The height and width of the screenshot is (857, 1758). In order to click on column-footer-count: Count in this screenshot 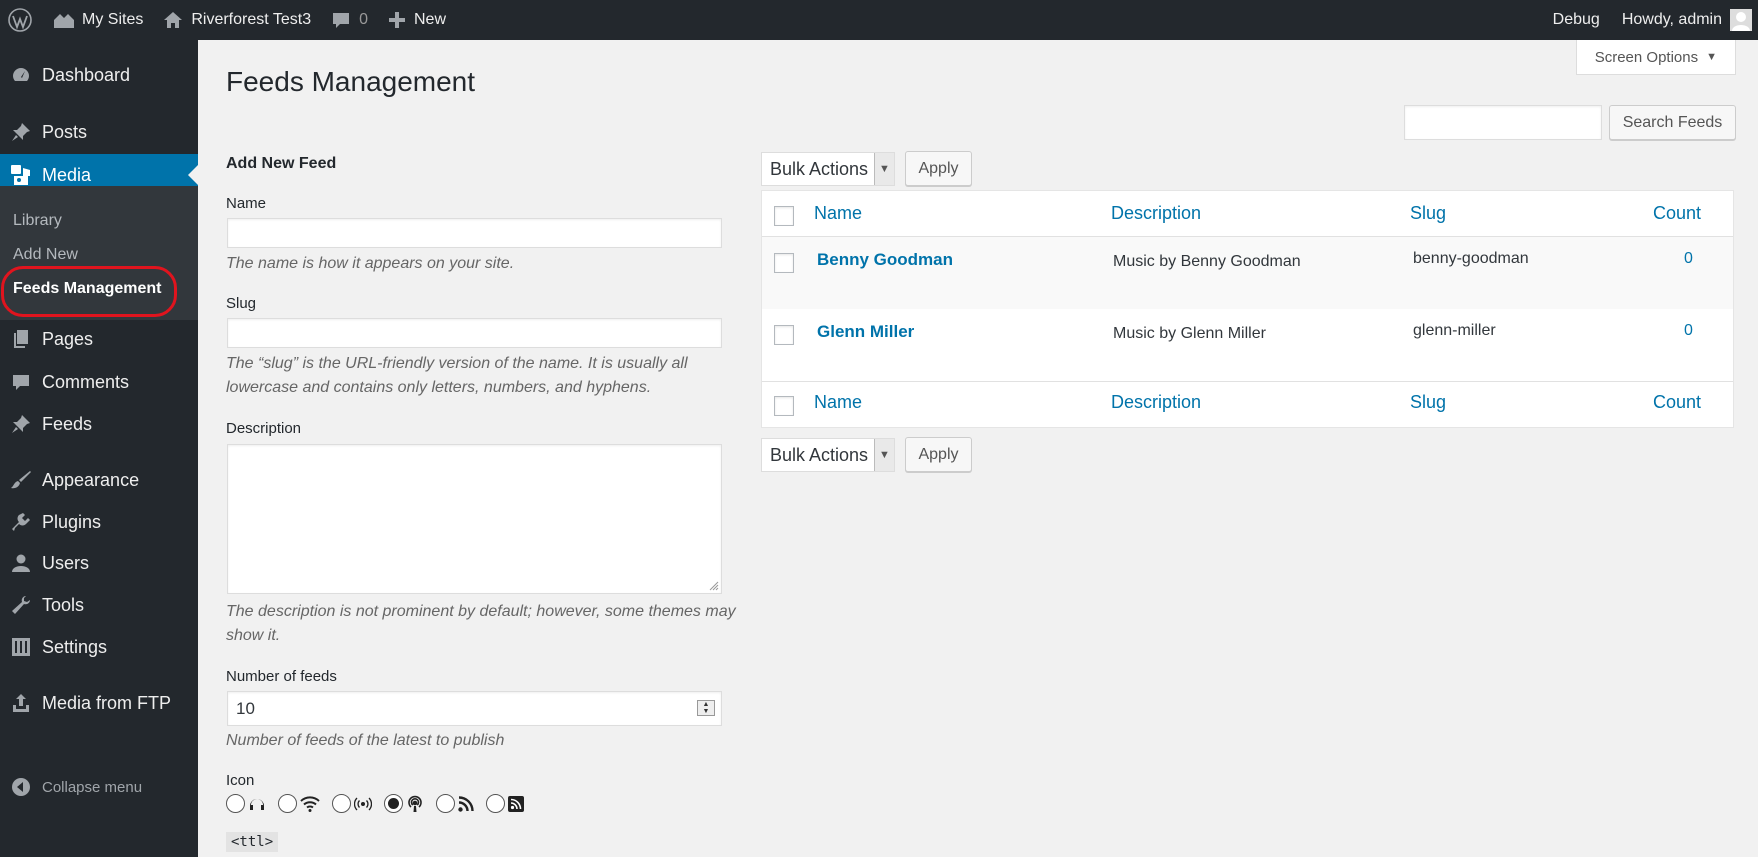, I will do `click(1677, 402)`.